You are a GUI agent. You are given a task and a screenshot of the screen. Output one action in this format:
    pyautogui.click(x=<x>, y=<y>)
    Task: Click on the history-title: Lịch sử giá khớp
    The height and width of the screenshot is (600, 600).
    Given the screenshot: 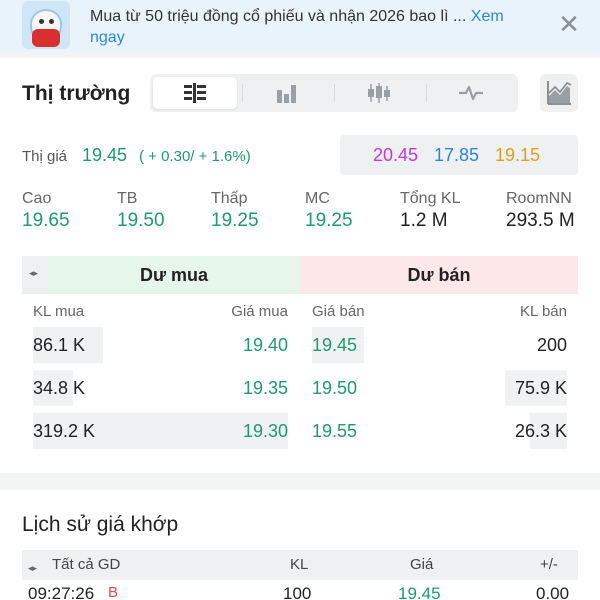 What is the action you would take?
    pyautogui.click(x=100, y=524)
    